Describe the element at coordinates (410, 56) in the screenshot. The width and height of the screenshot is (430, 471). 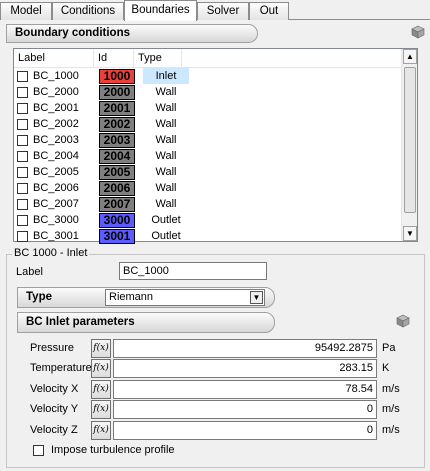
I see `scroll-up-icon: ▲` at that location.